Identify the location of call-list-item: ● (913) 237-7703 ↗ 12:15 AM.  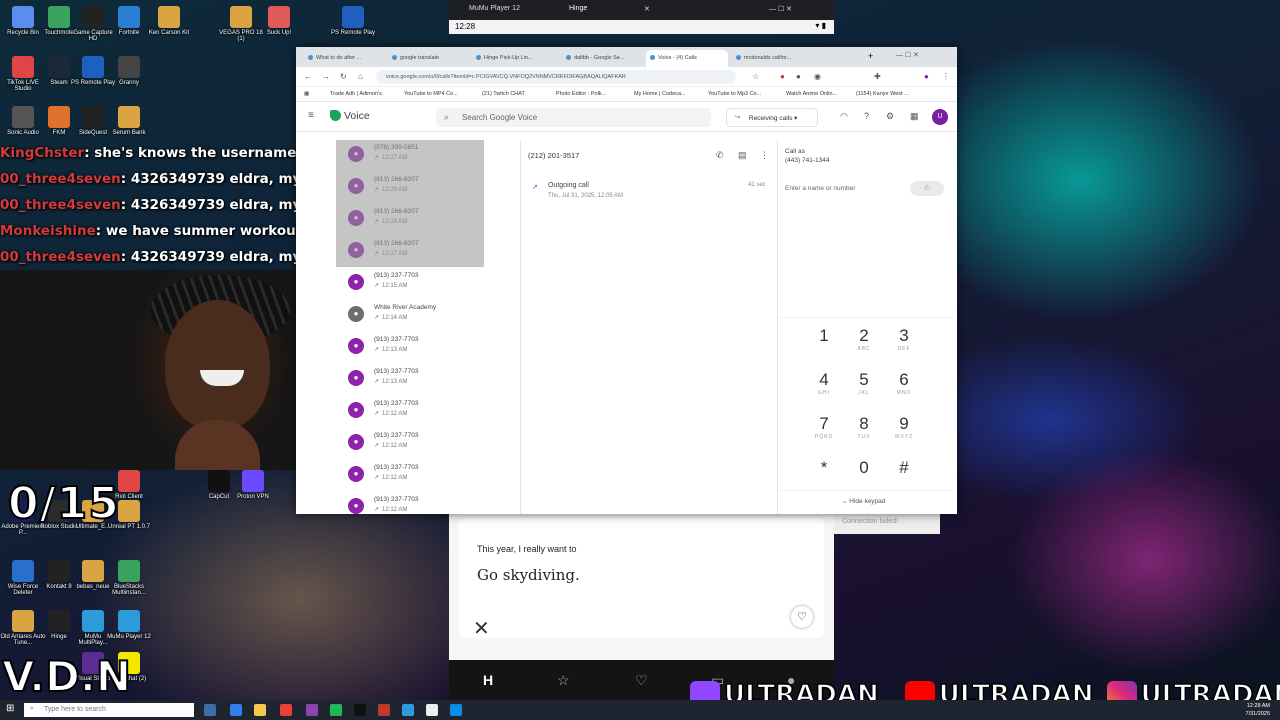
(428, 284).